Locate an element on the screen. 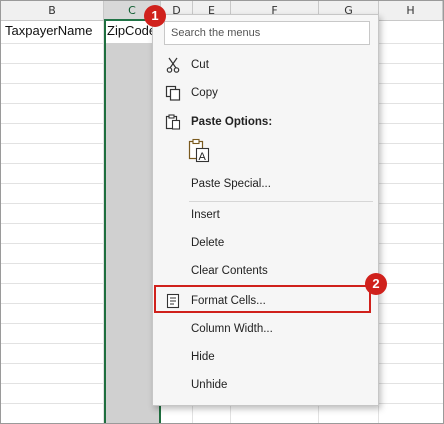 The image size is (444, 424). menu-item-copy: Copy is located at coordinates (265, 93).